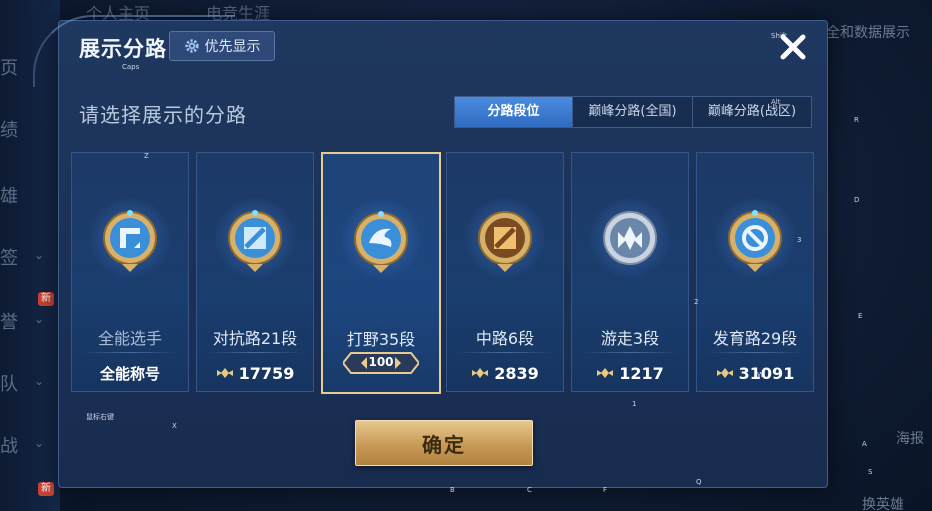  Describe the element at coordinates (630, 238) in the screenshot. I see `support-emblem-icon` at that location.